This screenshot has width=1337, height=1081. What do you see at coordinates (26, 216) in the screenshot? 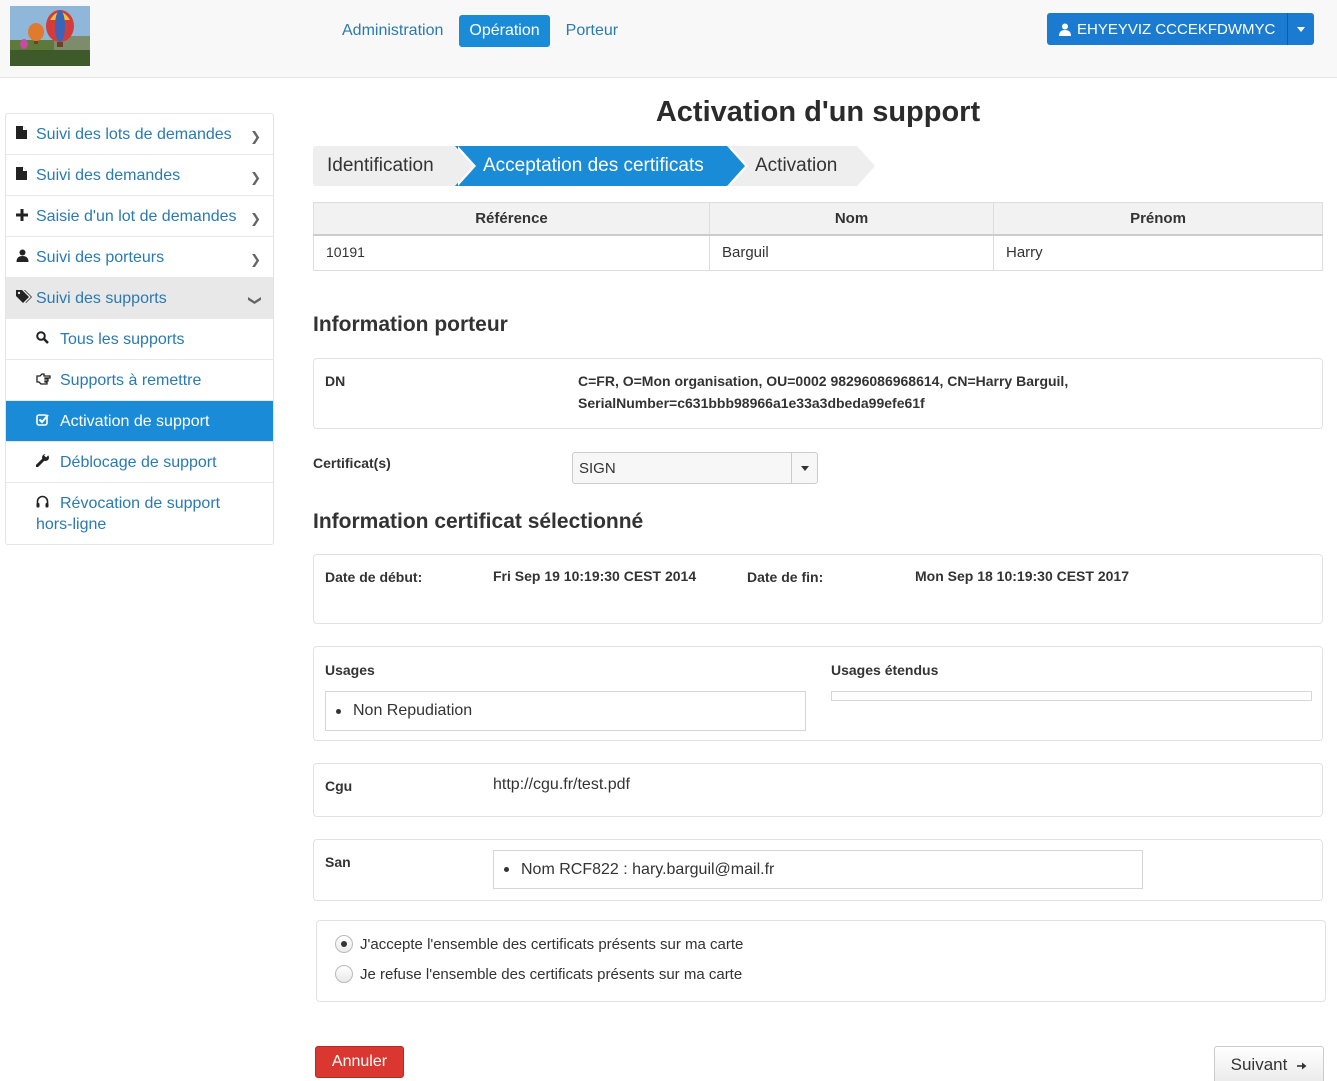
I see `plus-icon` at bounding box center [26, 216].